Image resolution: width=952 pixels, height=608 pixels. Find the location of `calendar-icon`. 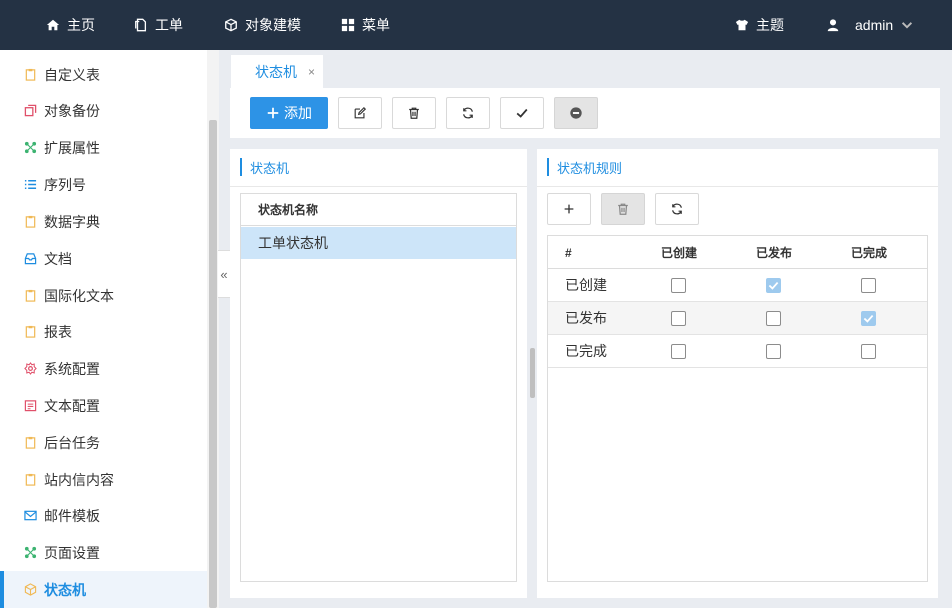

calendar-icon is located at coordinates (34, 405).